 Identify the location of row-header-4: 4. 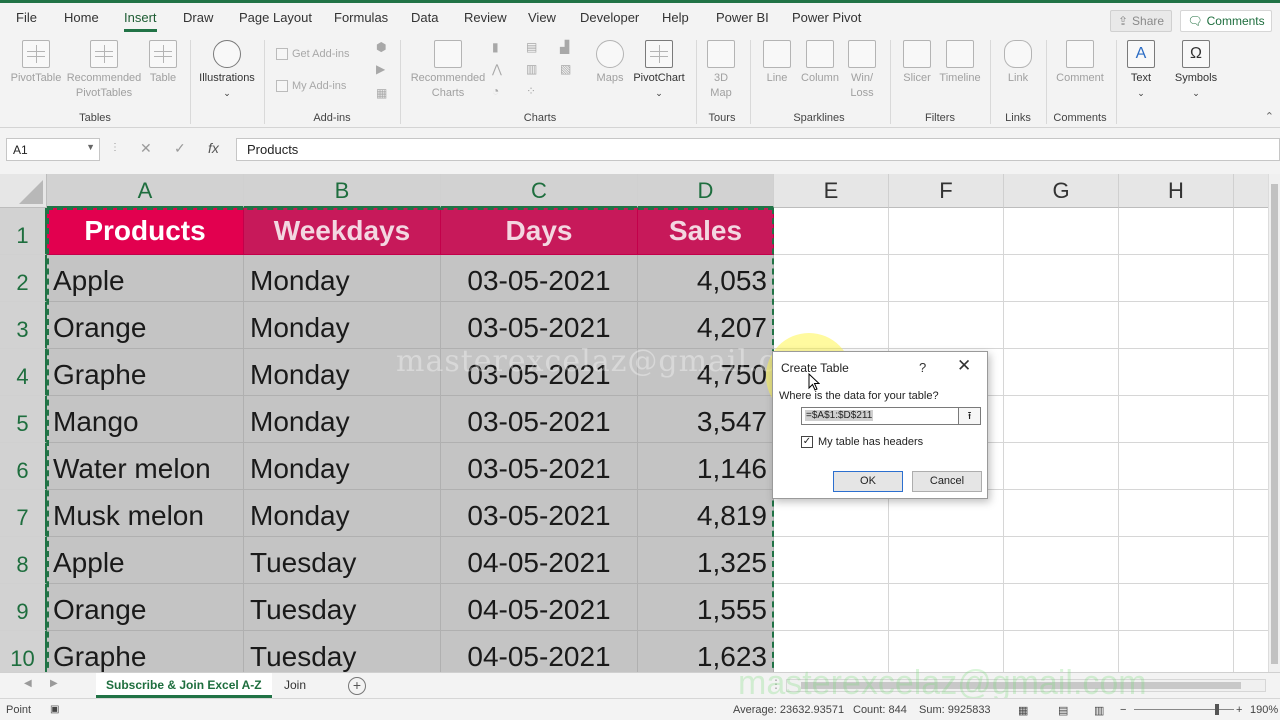
(23, 372).